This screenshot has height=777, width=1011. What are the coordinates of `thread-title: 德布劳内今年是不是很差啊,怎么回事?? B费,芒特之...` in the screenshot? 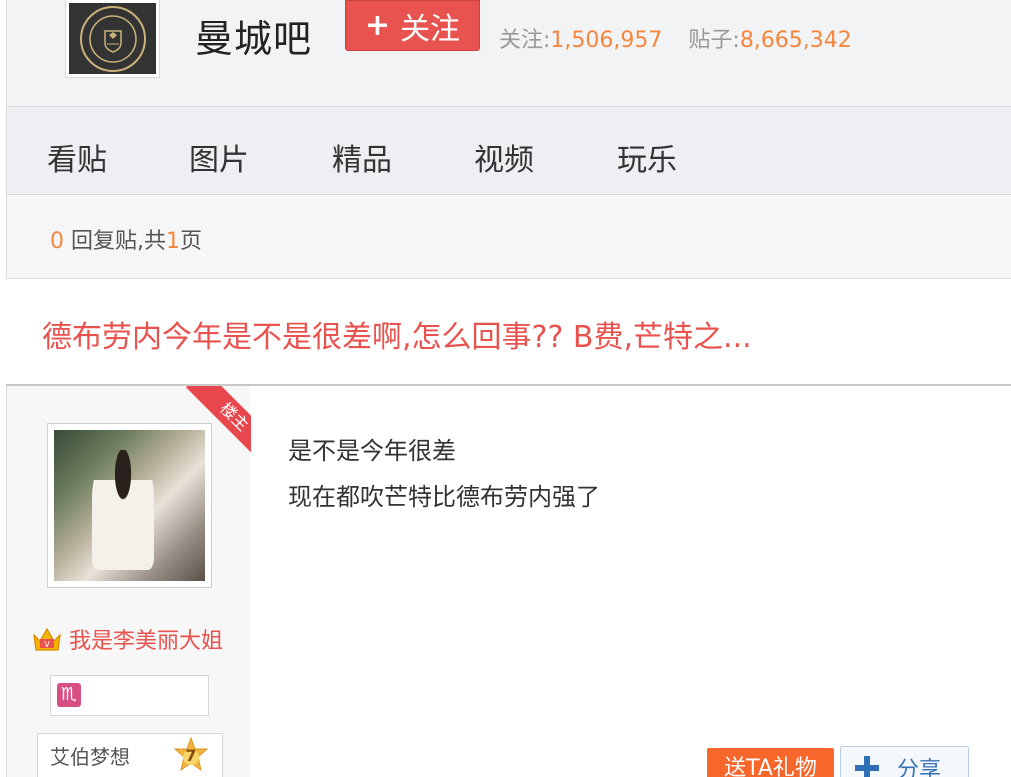 It's located at (397, 337).